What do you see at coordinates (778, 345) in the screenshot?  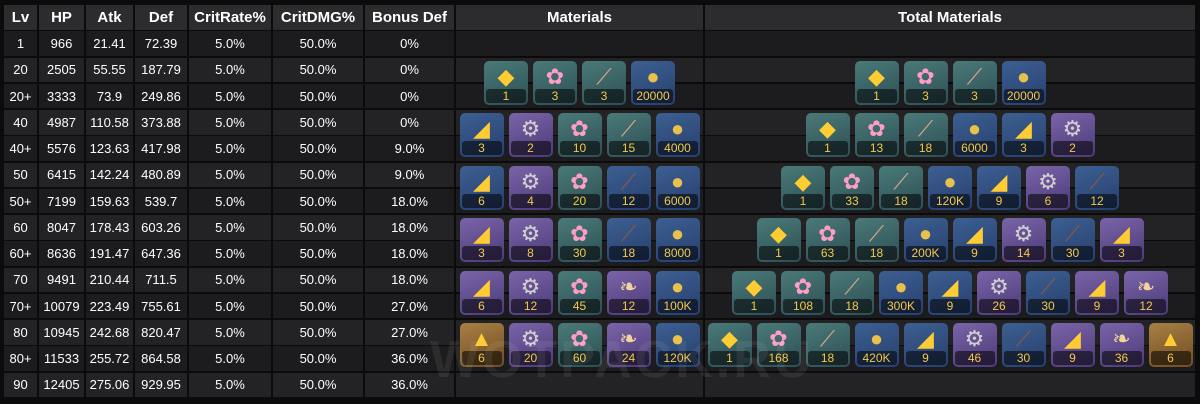 I see `material-slot: ✿ 168` at bounding box center [778, 345].